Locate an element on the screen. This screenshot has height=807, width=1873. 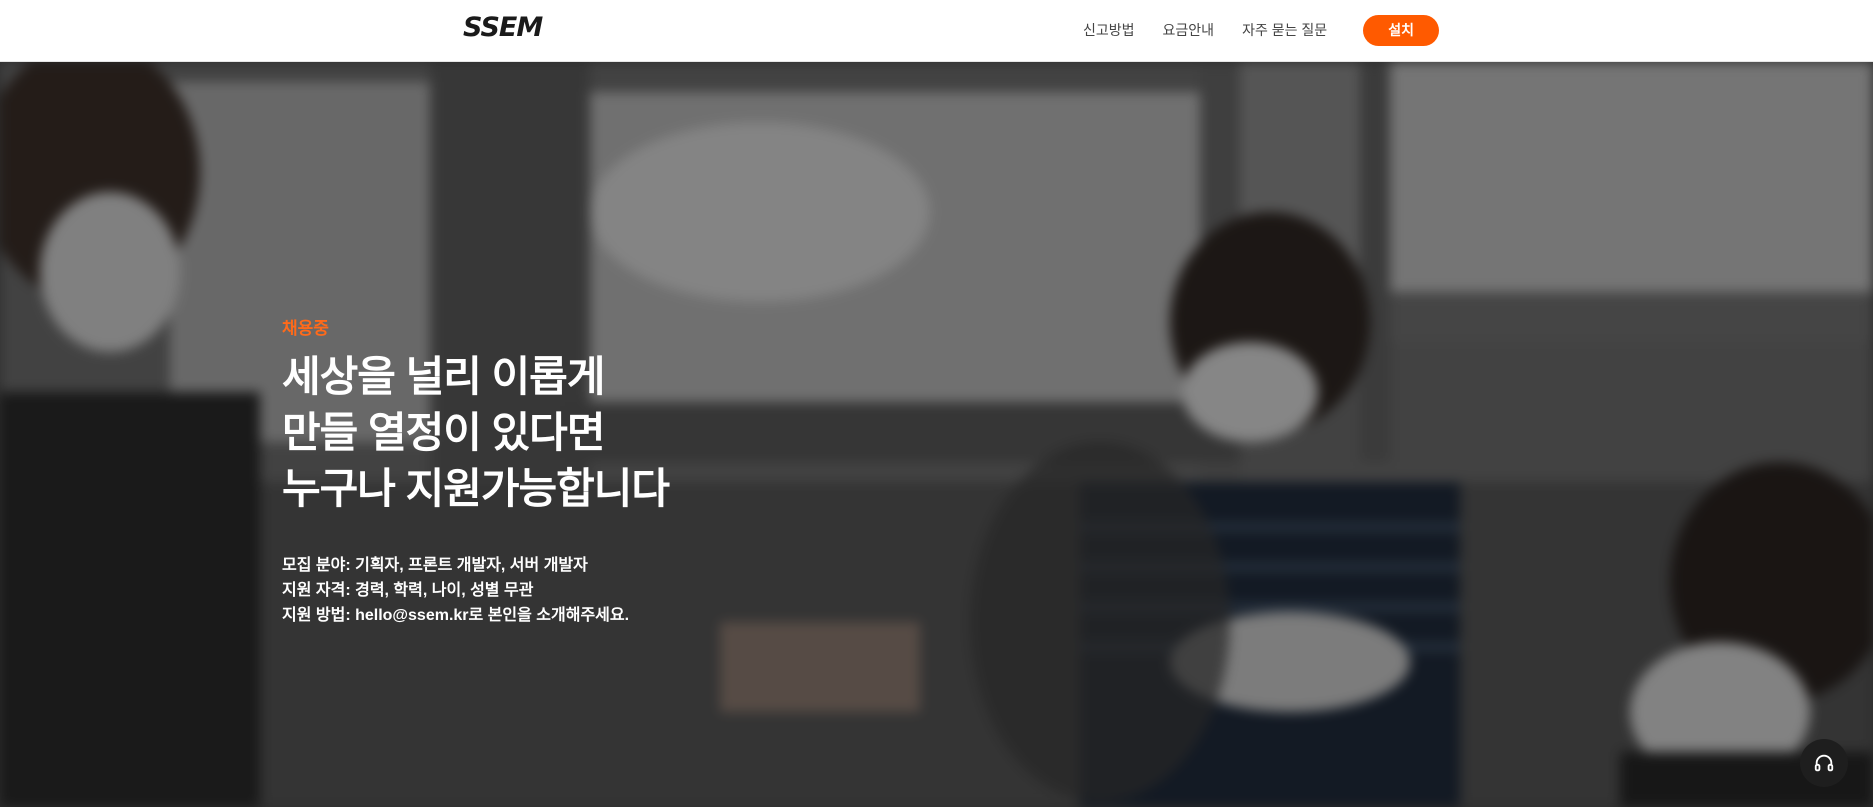
nav-faq: 자주 묻는 질문 is located at coordinates (1284, 30).